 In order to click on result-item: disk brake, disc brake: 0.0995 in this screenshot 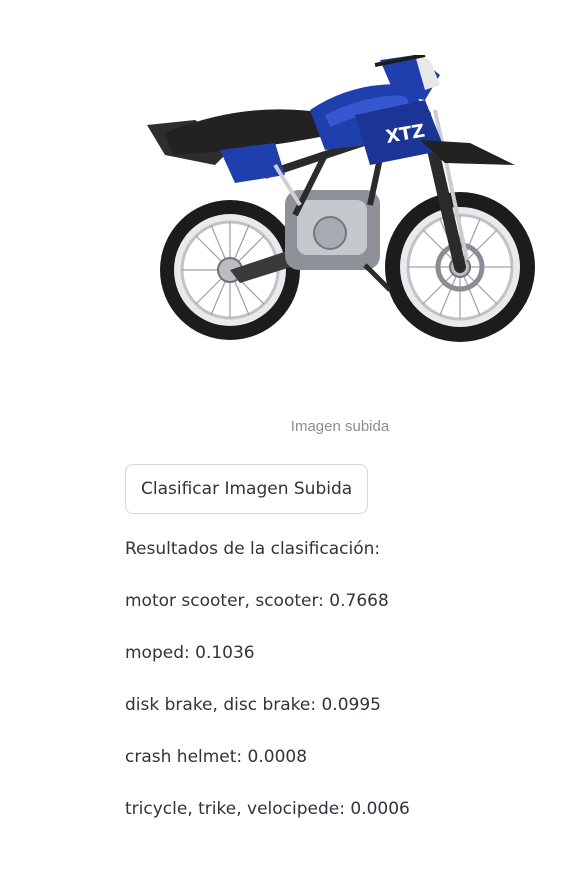, I will do `click(253, 705)`.